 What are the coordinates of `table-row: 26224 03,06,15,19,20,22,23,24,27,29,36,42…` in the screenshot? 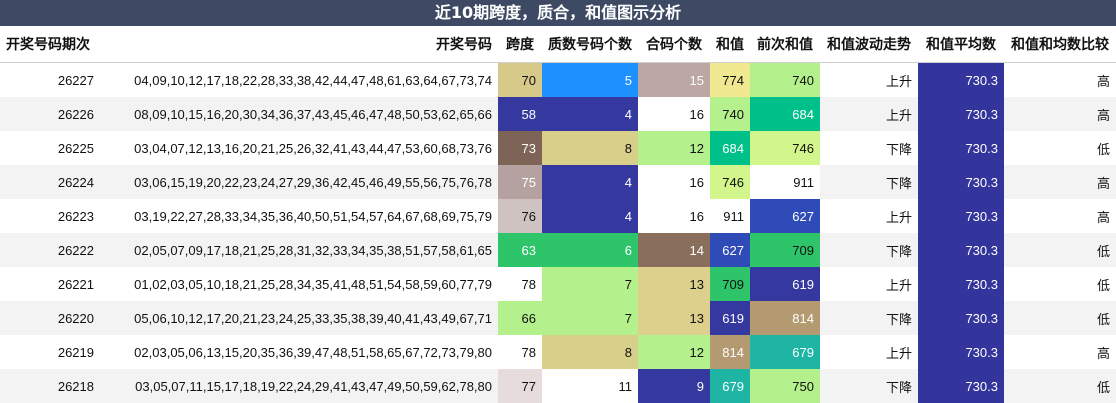 It's located at (558, 182).